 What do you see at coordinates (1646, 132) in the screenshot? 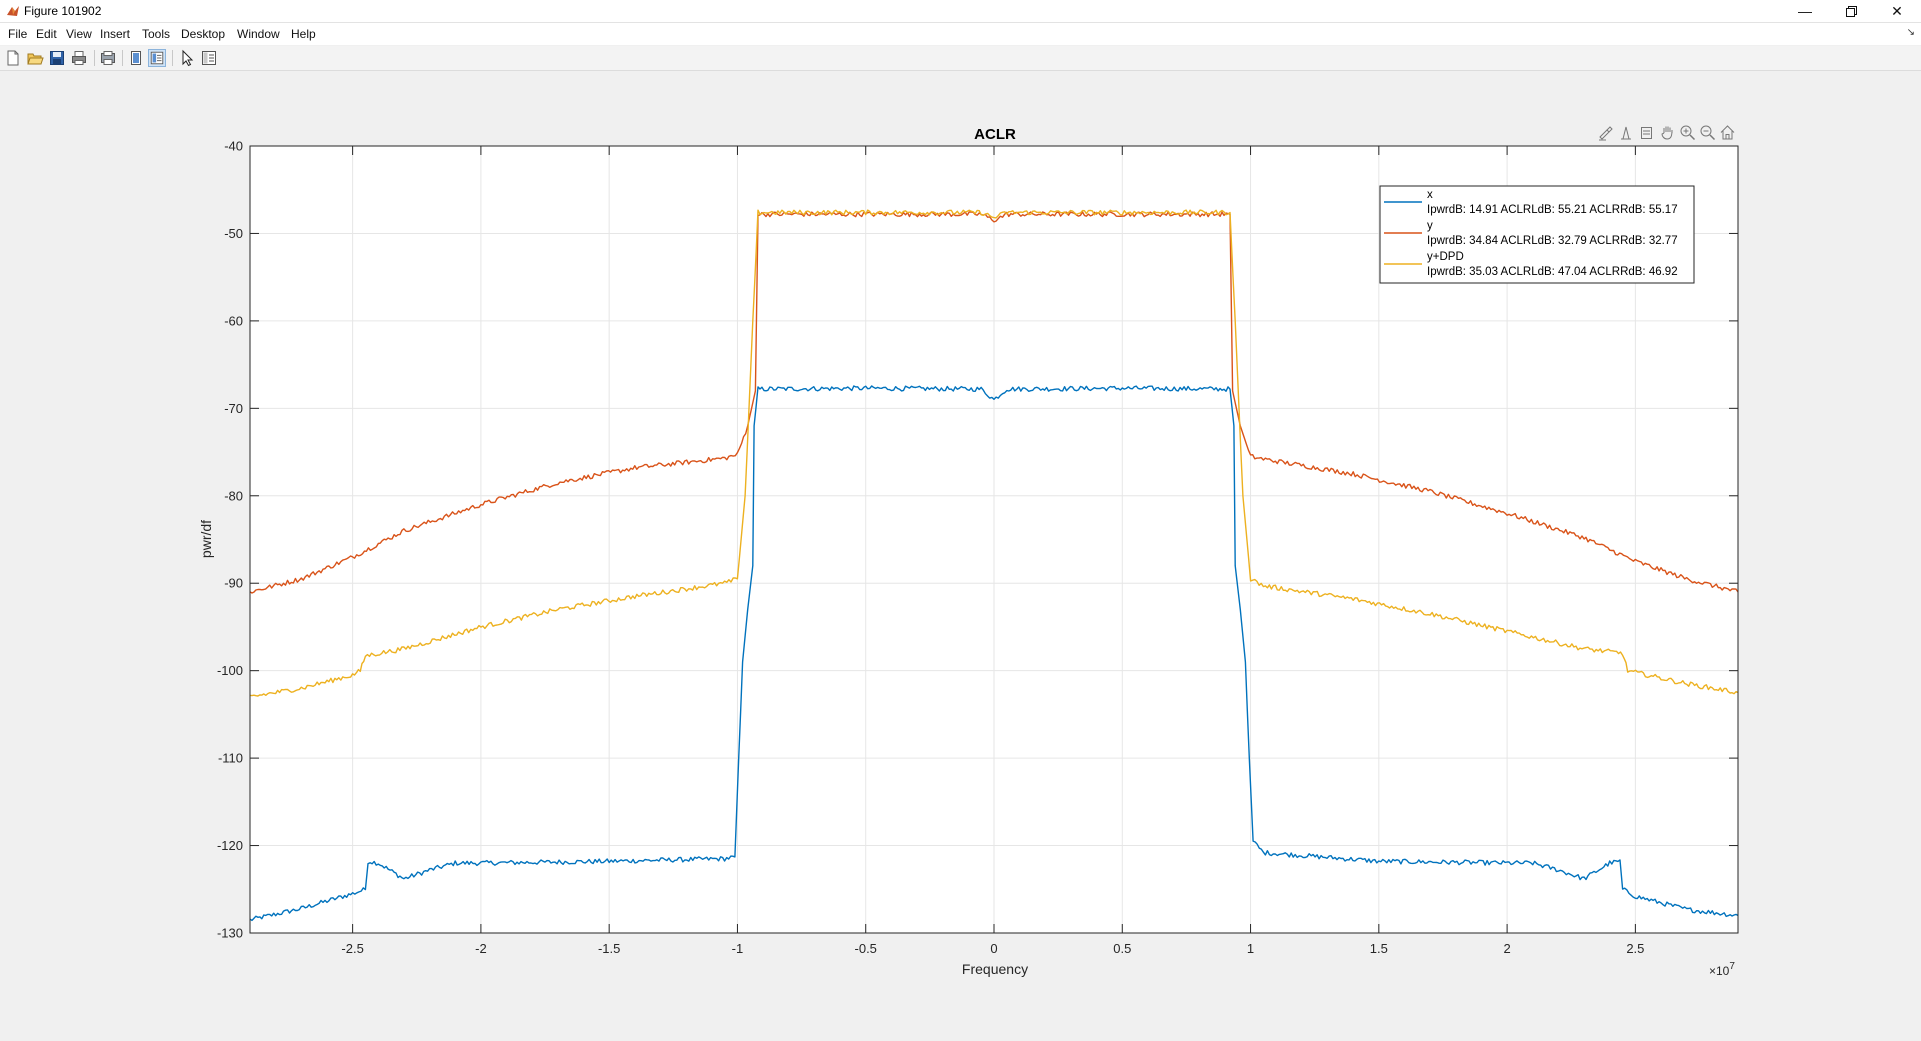
I see `export-icon` at bounding box center [1646, 132].